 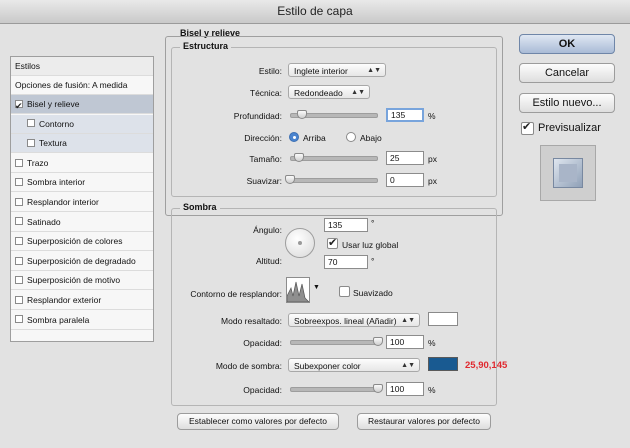 I want to click on make-default-button: Establecer como valores por defecto, so click(x=258, y=421).